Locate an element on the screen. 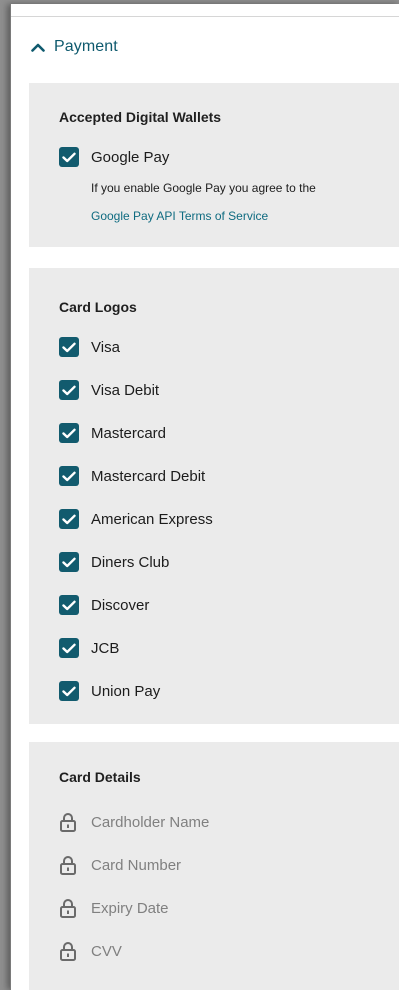  google-pay-terms-link: Google Pay API Terms of Service is located at coordinates (179, 216).